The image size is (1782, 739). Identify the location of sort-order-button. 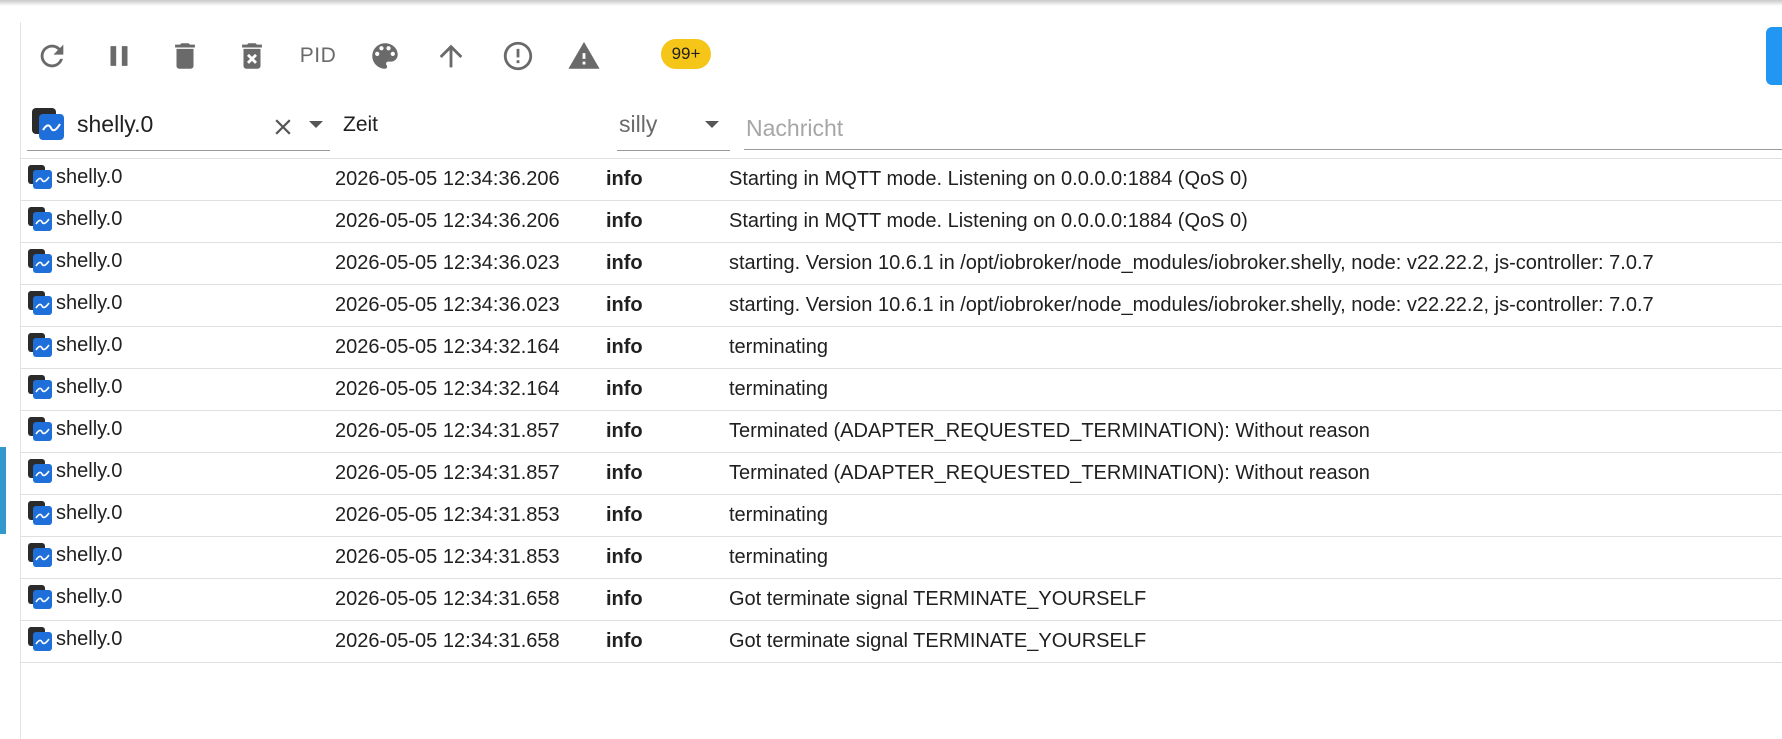
(451, 56).